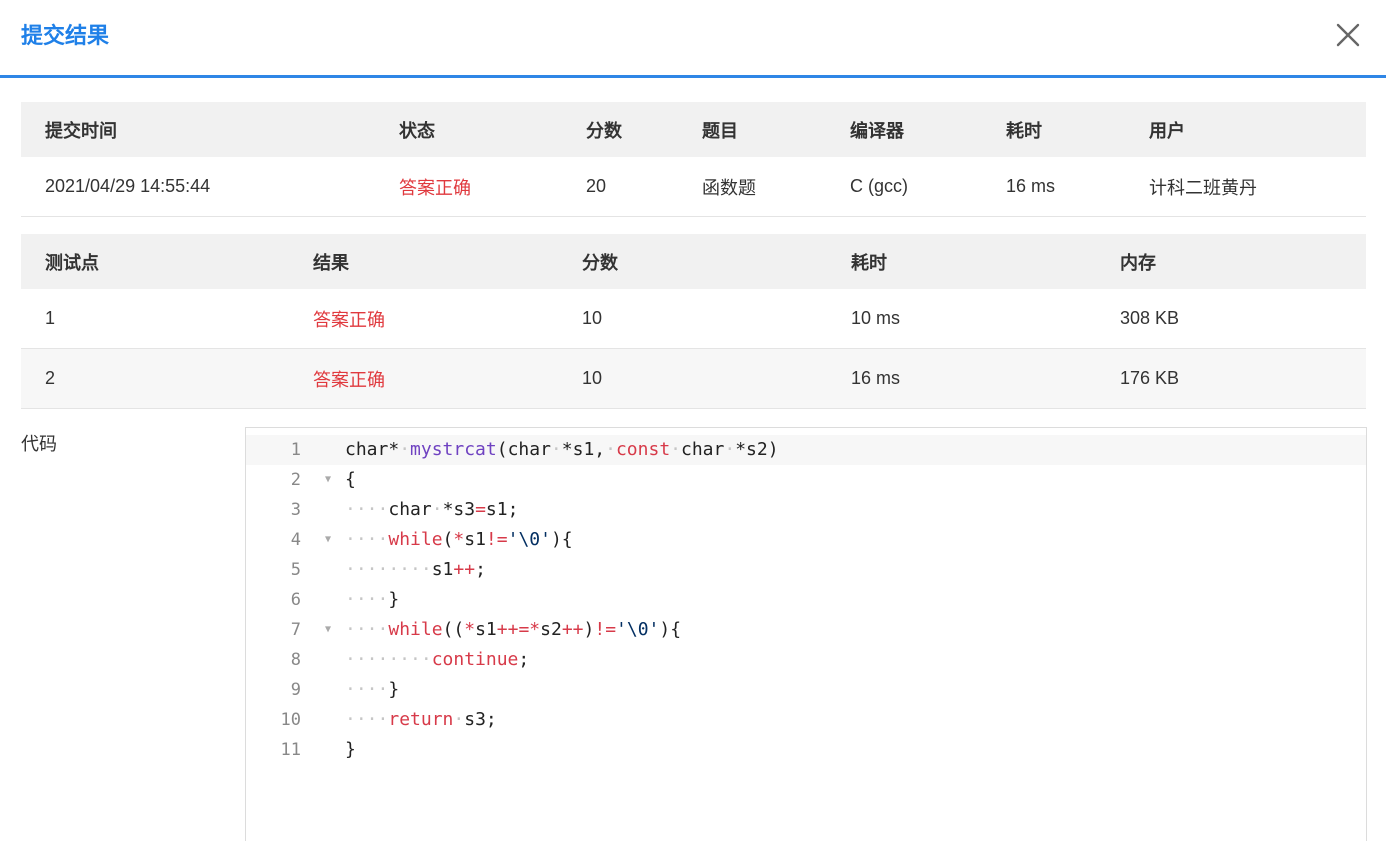  Describe the element at coordinates (65, 35) in the screenshot. I see `dialog-title: 提交结果` at that location.